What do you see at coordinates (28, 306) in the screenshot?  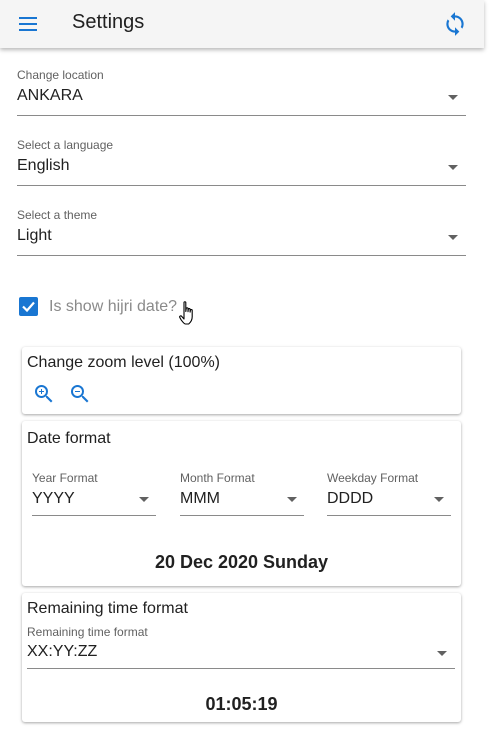 I see `hijri-date-checkbox` at bounding box center [28, 306].